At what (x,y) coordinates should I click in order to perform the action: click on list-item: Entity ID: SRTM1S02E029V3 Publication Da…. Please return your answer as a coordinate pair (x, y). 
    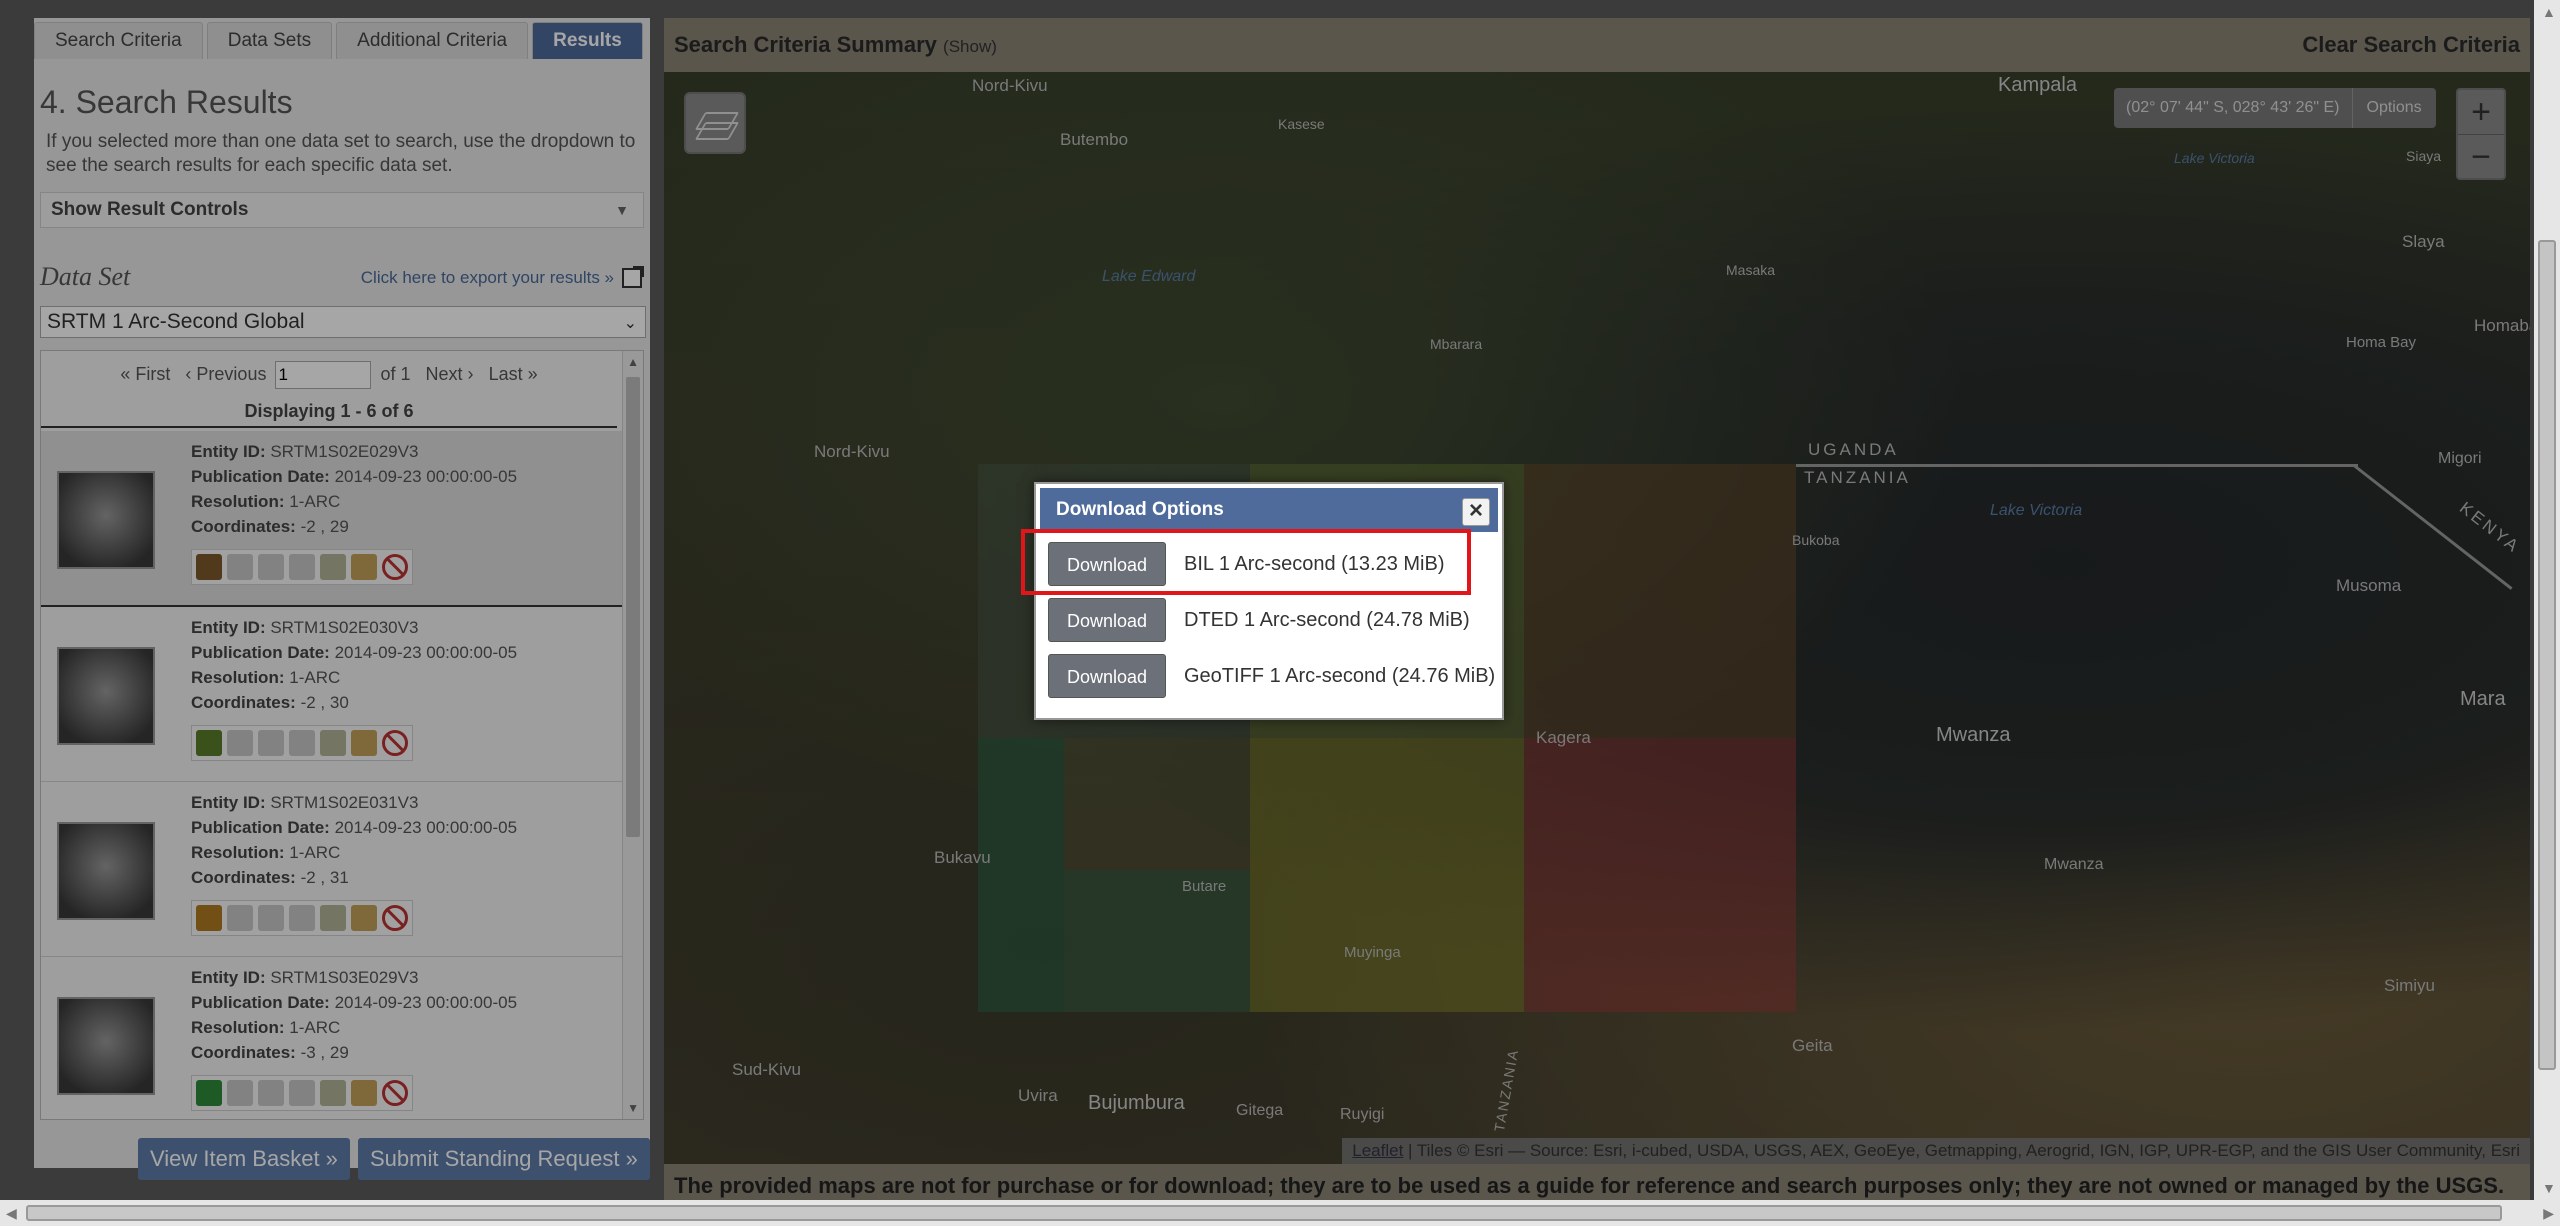
    Looking at the image, I should click on (332, 519).